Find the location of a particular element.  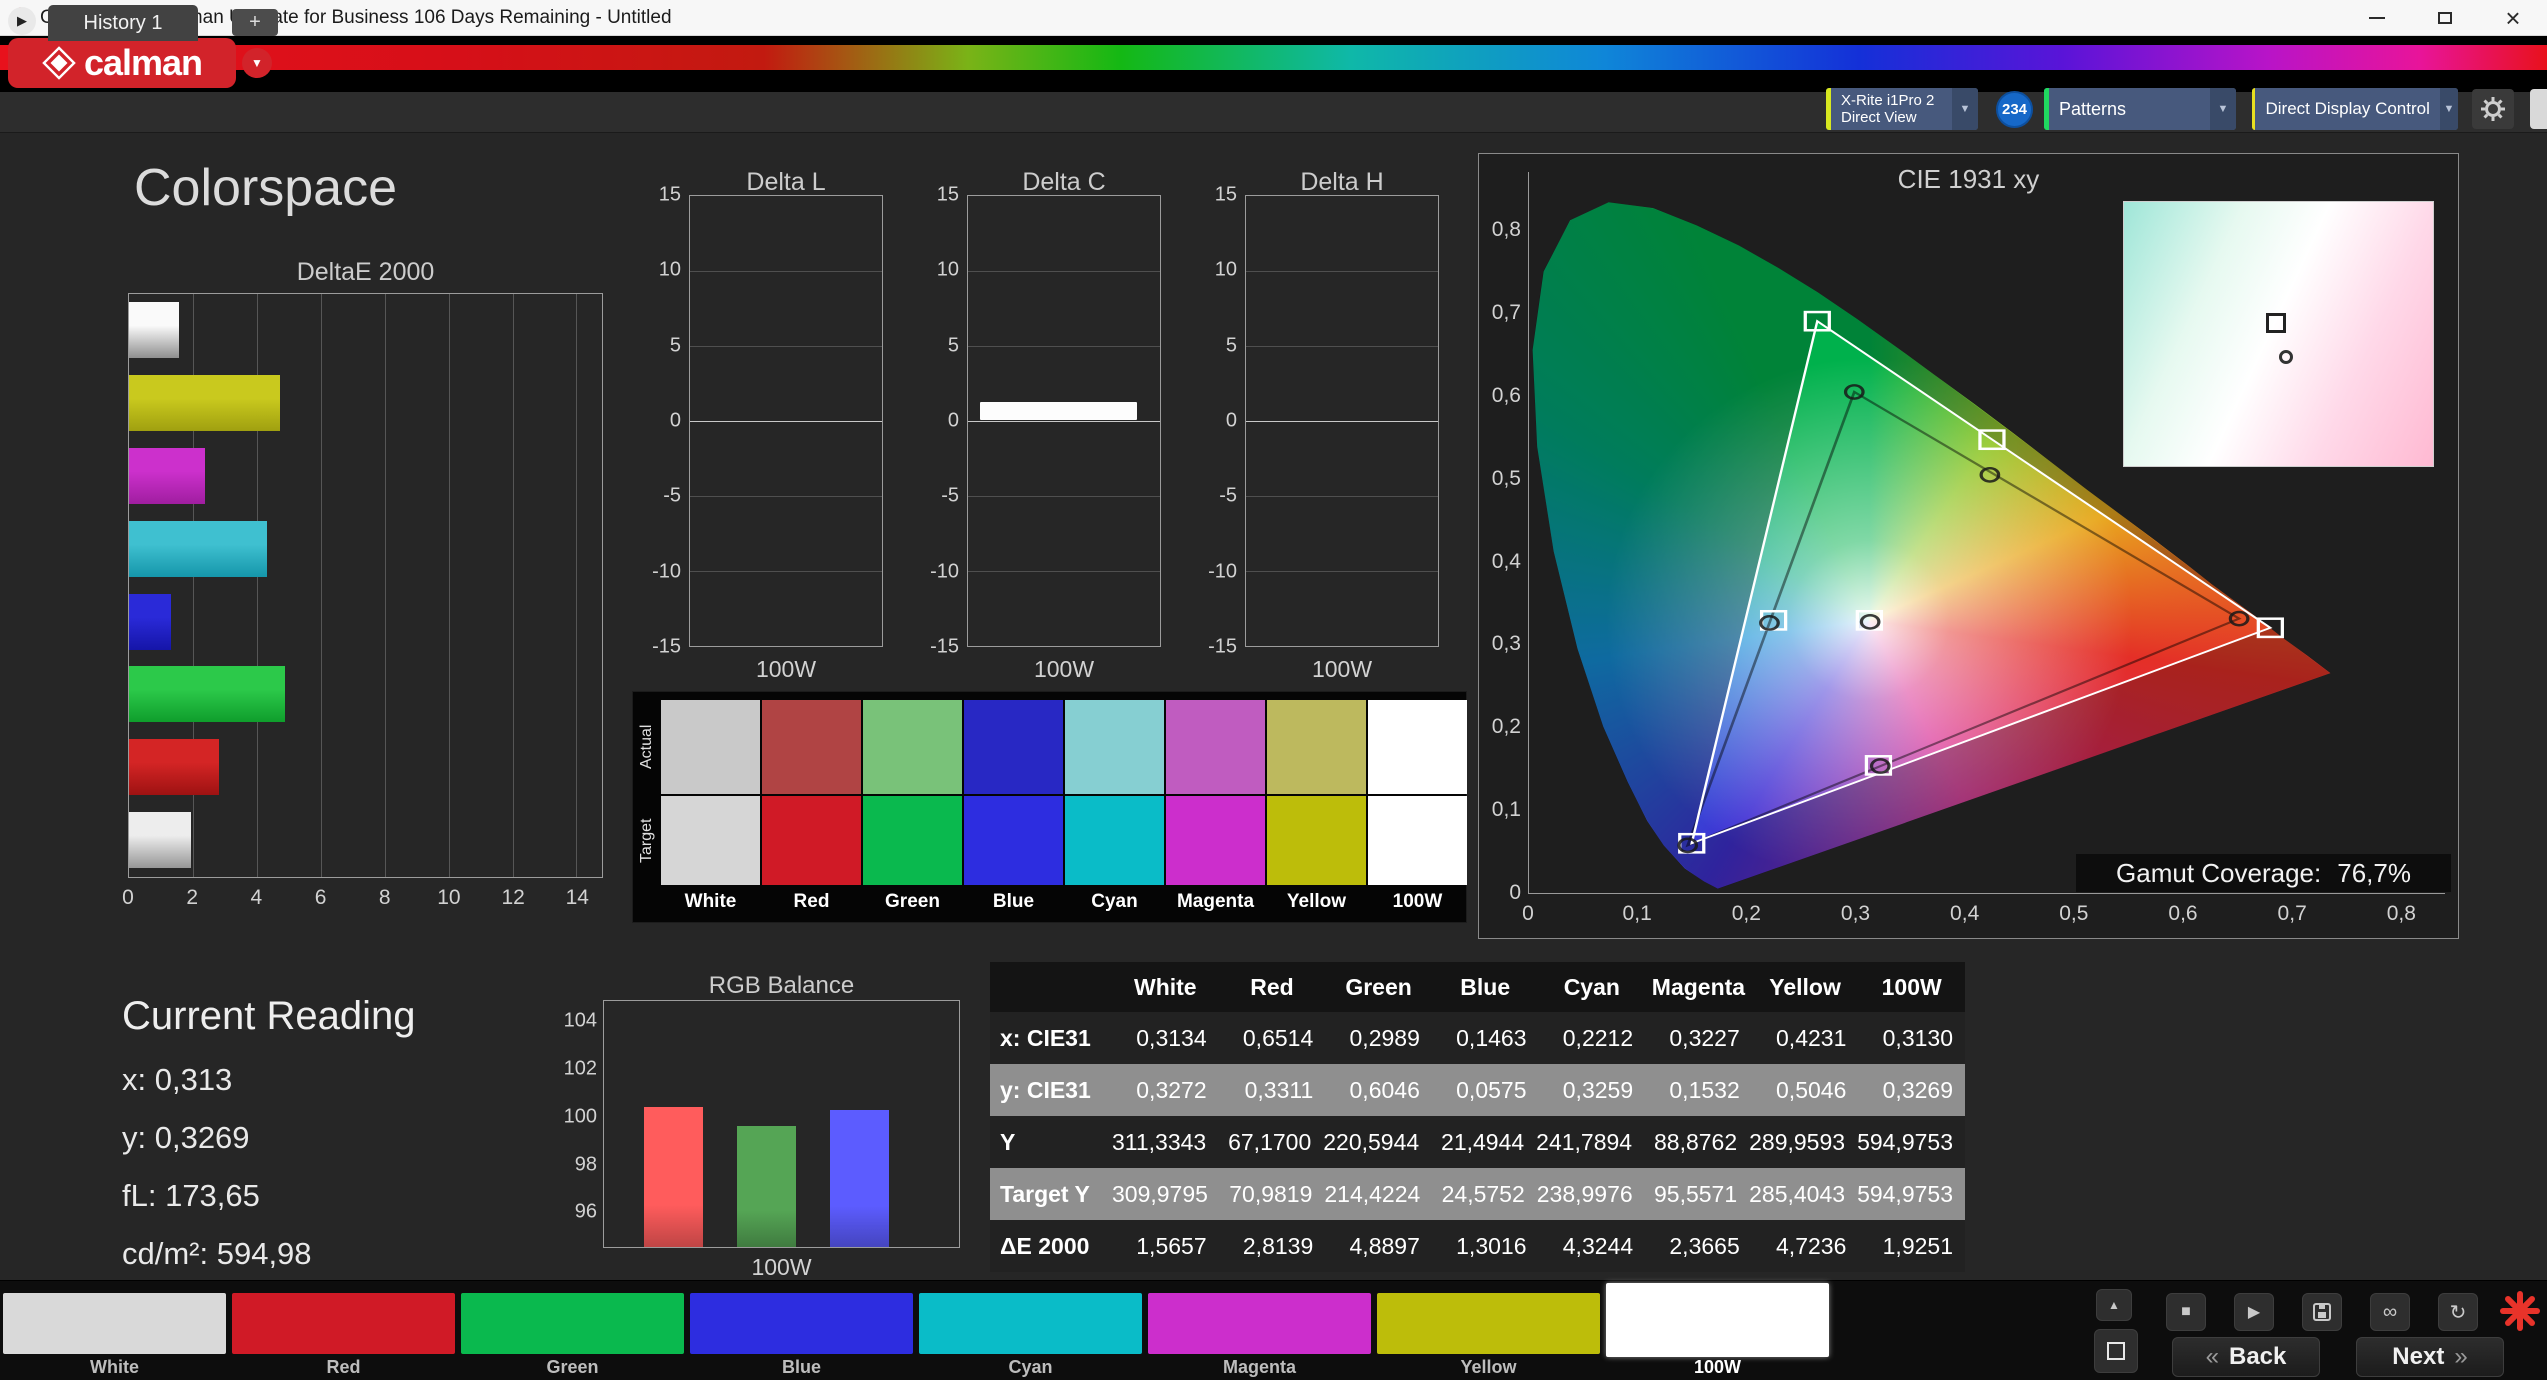

logo-menu-button: ▼ is located at coordinates (257, 63).